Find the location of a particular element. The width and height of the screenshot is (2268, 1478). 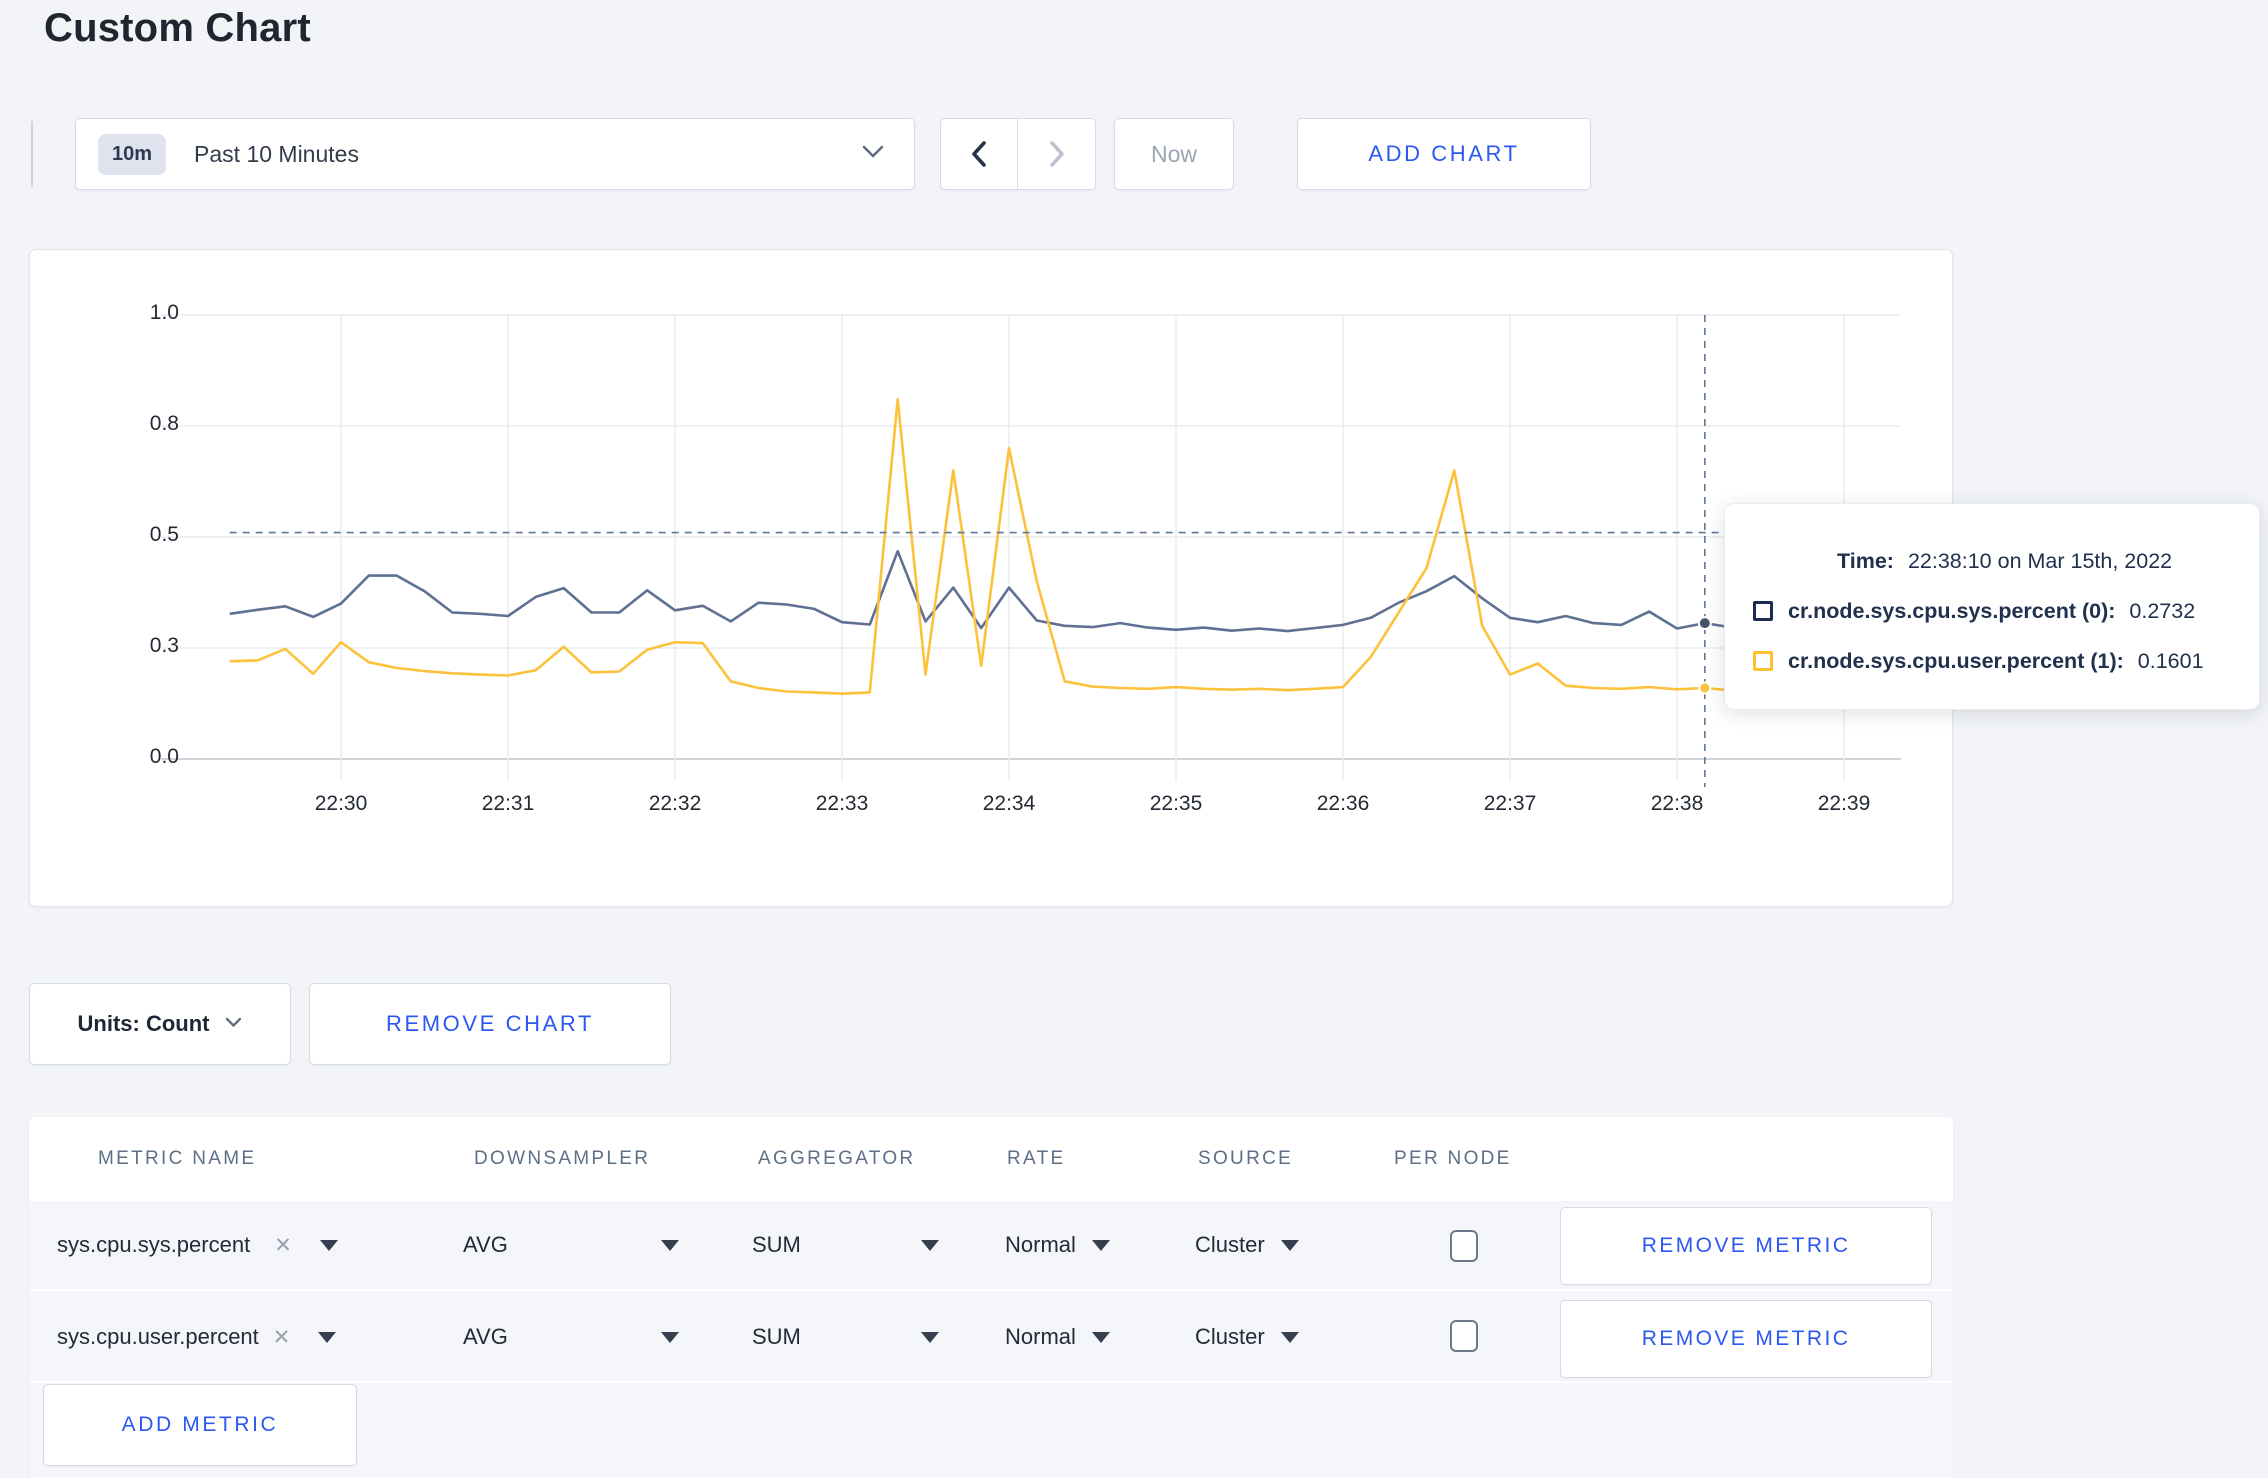

metric-name-select: sys.cpu.sys.percent ✕ is located at coordinates (197, 1245).